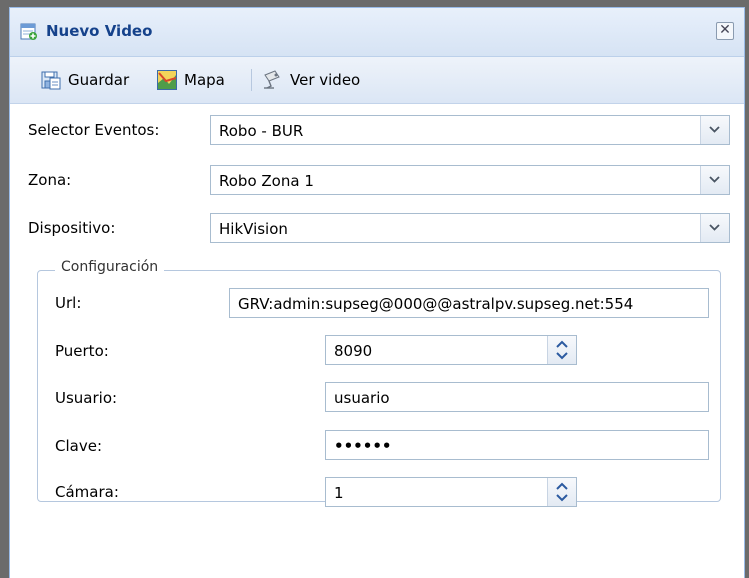 The height and width of the screenshot is (578, 749). I want to click on camara-label: Cámara:, so click(87, 492).